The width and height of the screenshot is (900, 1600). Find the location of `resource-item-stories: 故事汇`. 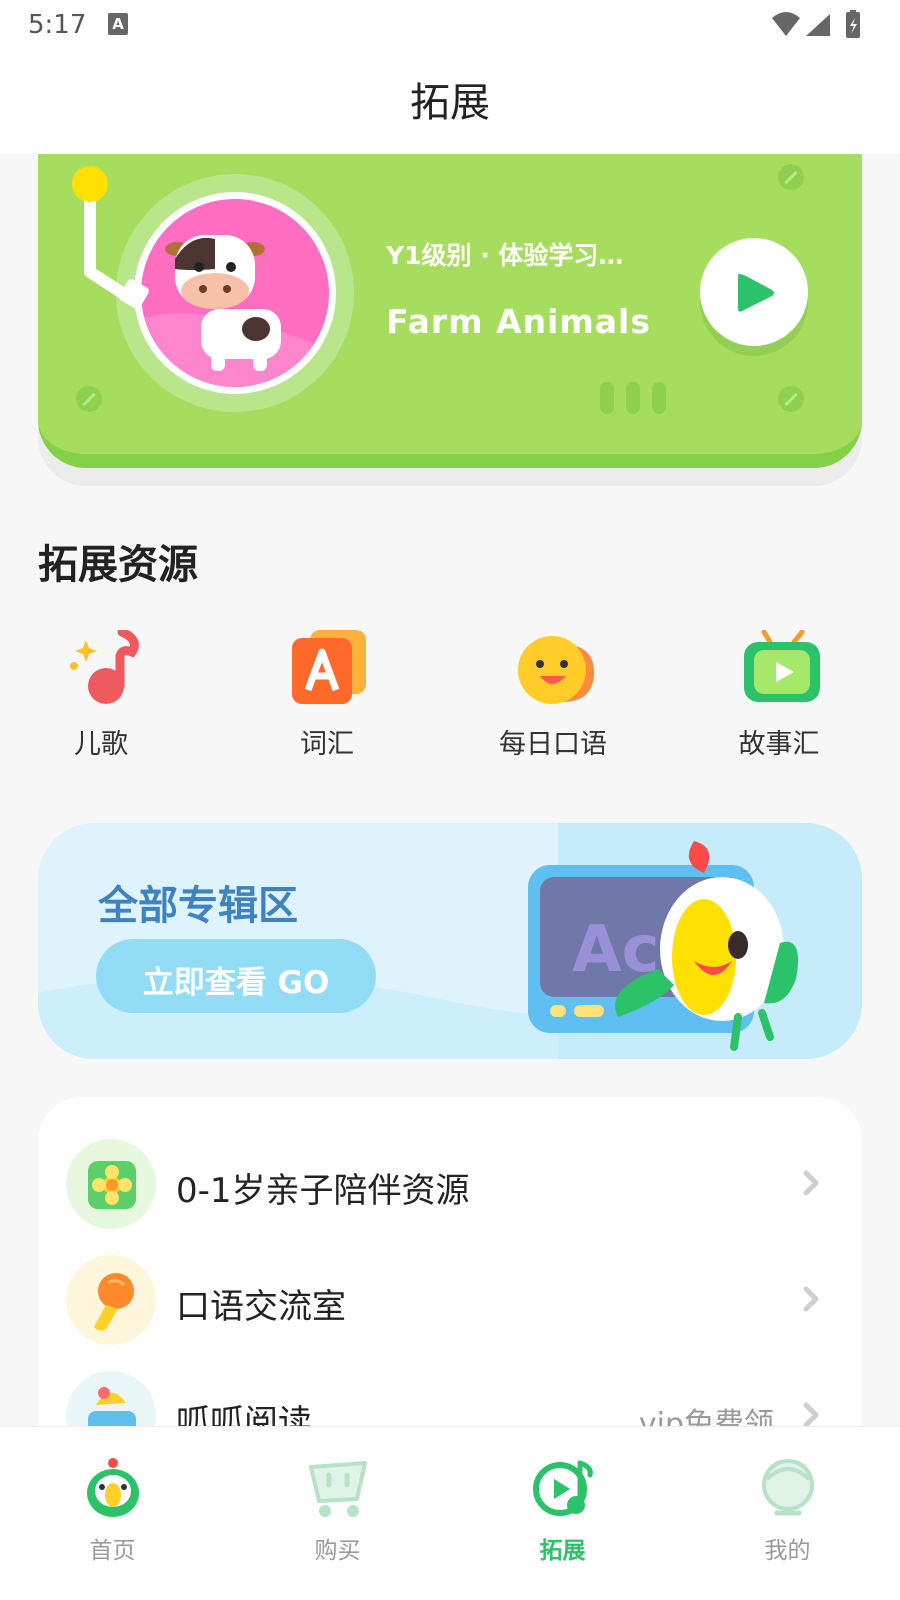

resource-item-stories: 故事汇 is located at coordinates (779, 700).